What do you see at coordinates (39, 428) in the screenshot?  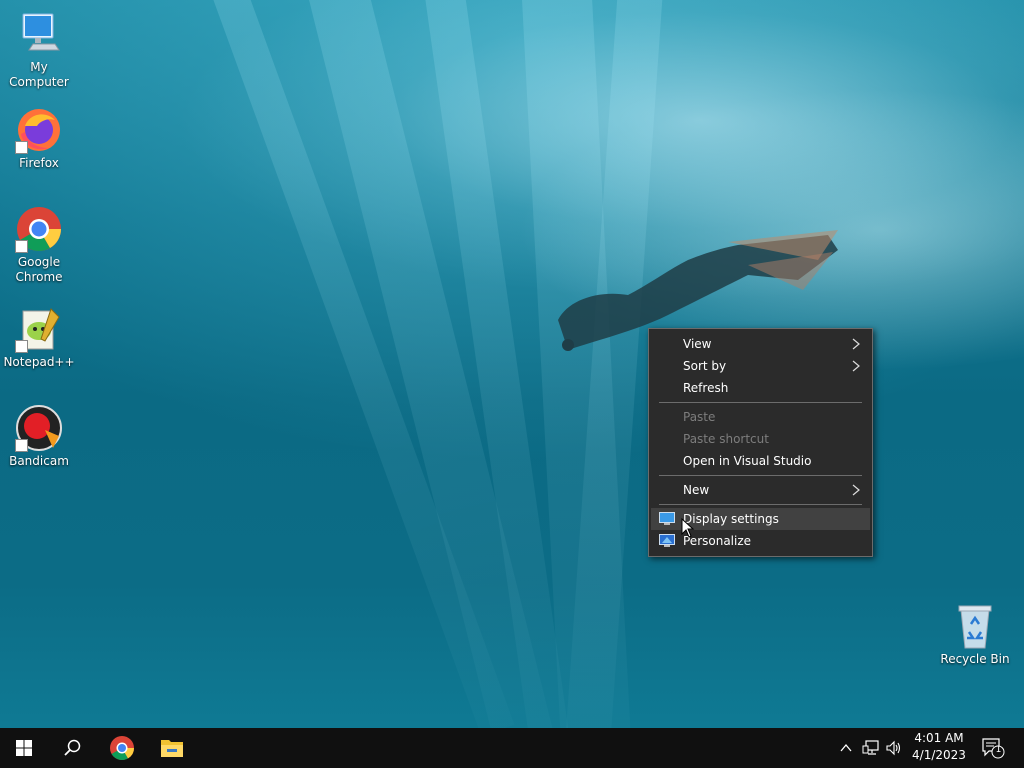 I see `bandicam-icon` at bounding box center [39, 428].